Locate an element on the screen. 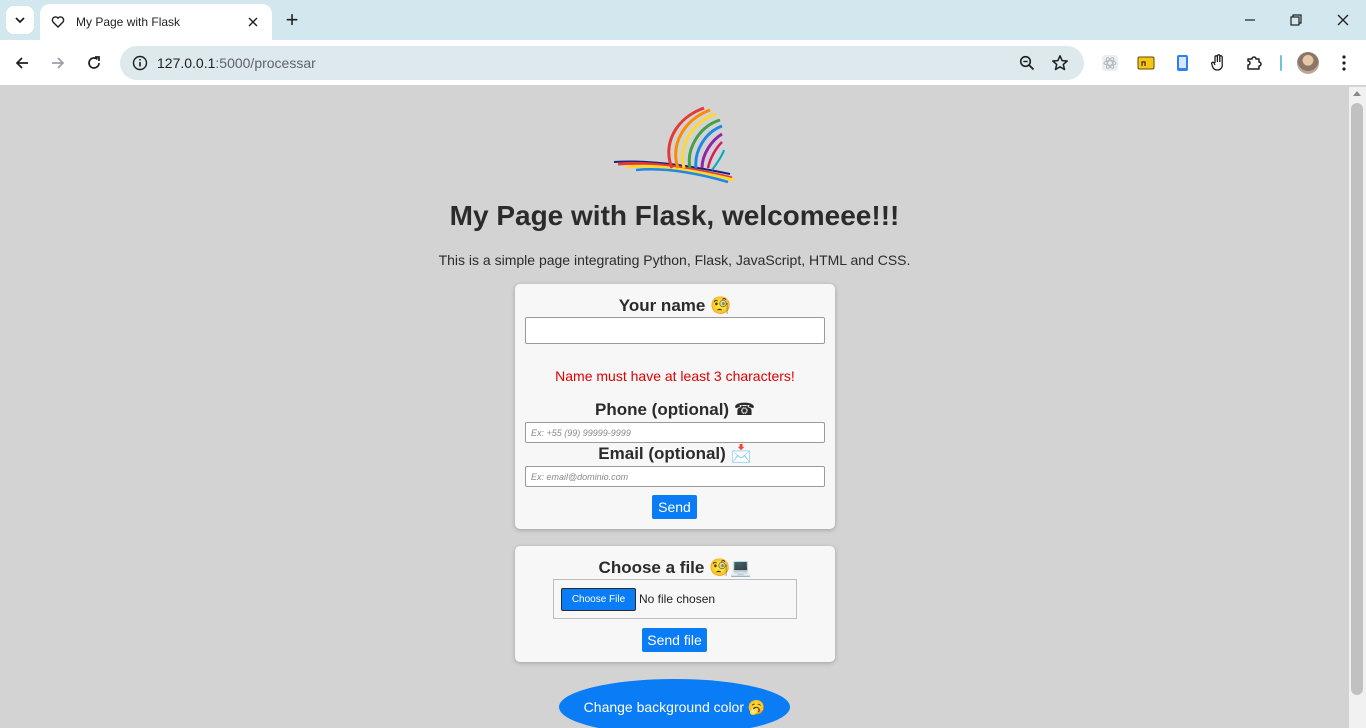 Image resolution: width=1366 pixels, height=728 pixels. name-label-text: Your name is located at coordinates (662, 305).